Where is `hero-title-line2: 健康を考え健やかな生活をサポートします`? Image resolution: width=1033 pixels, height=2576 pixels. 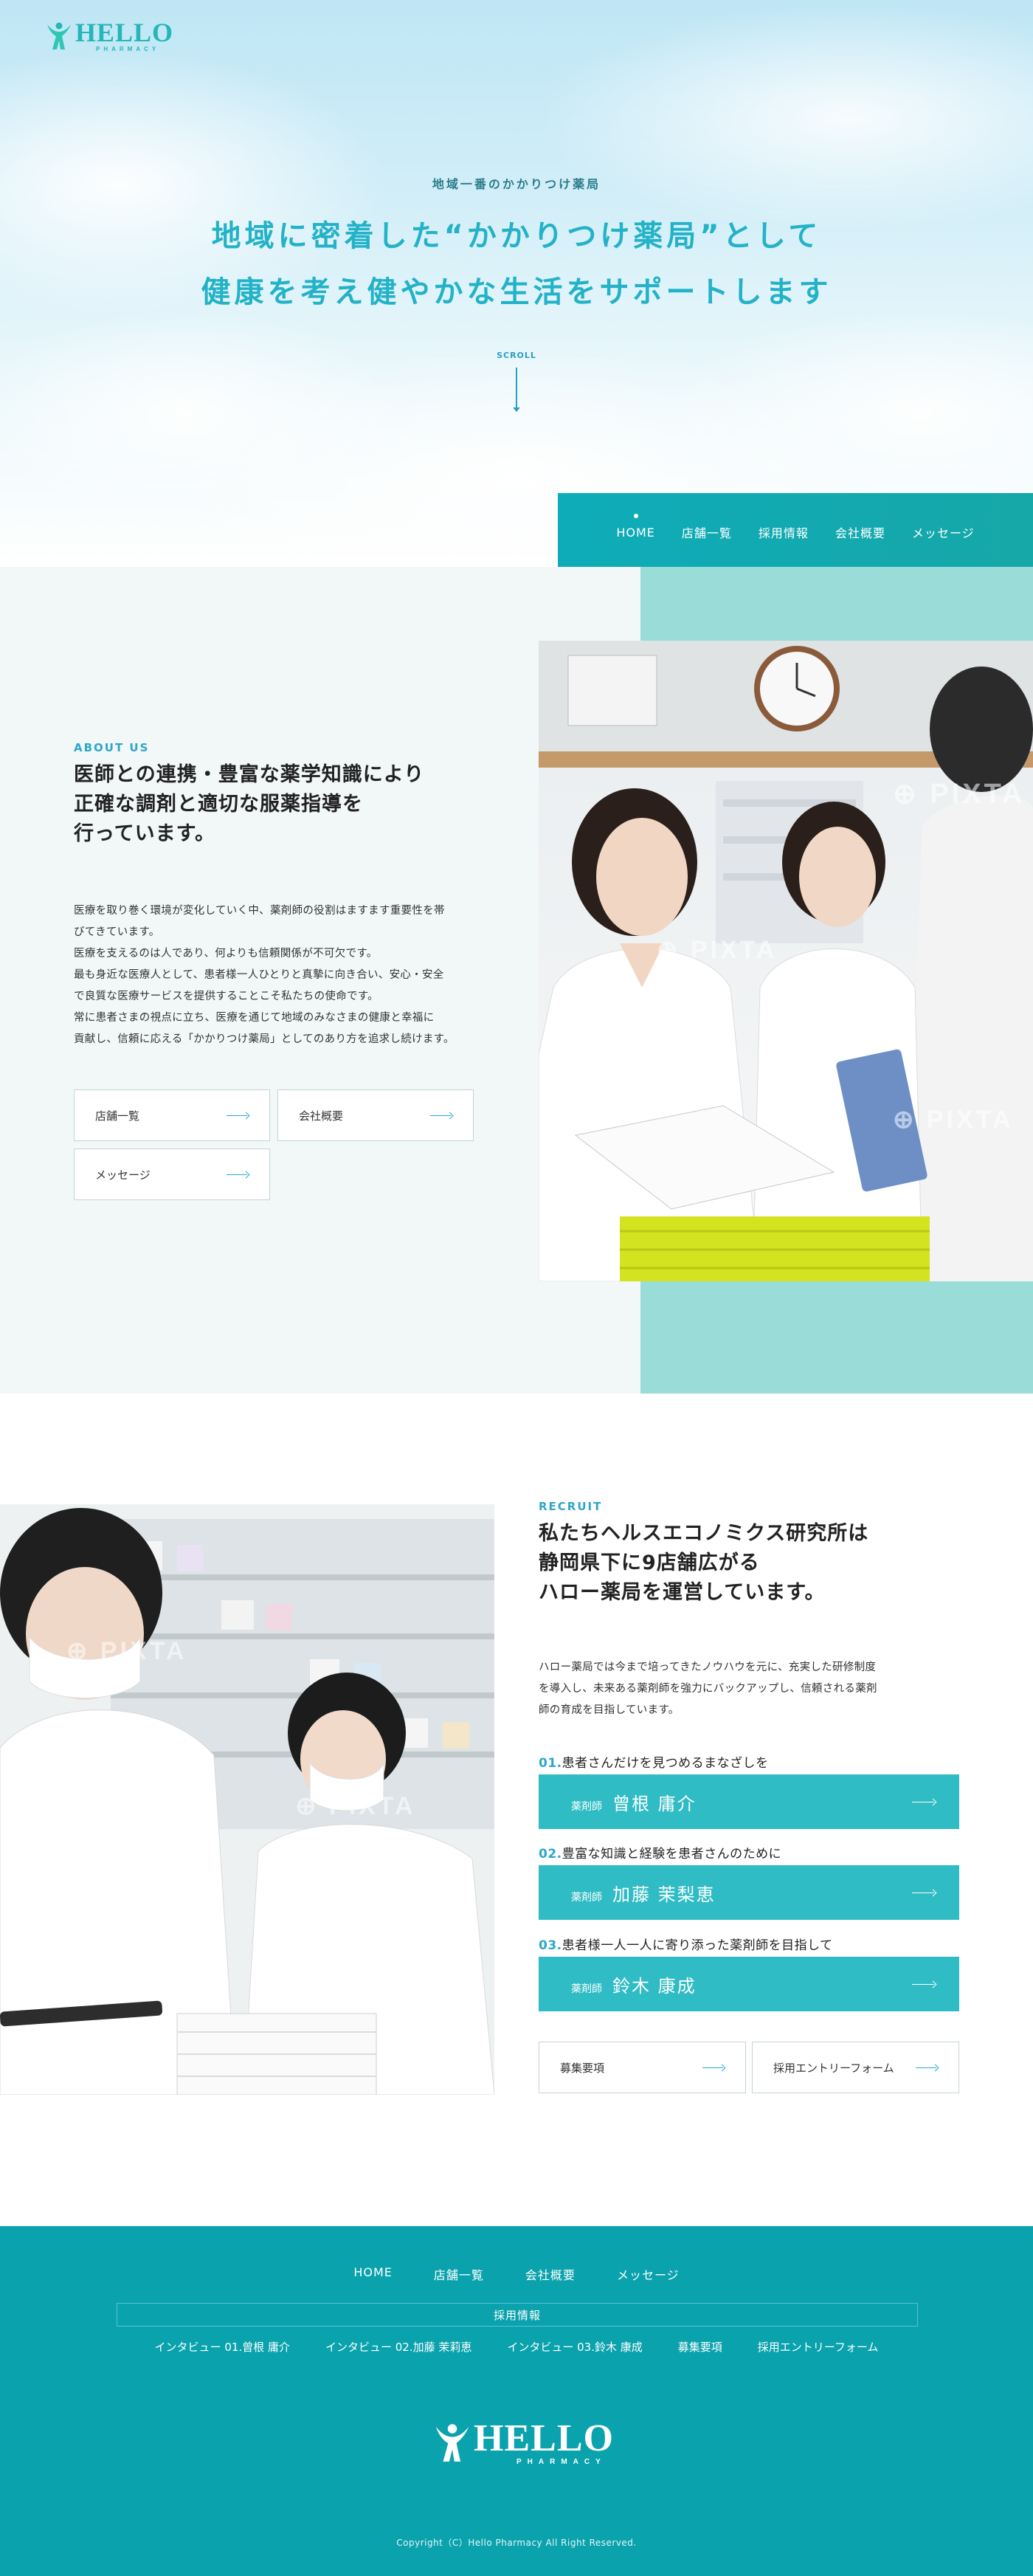 hero-title-line2: 健康を考え健やかな生活をサポートします is located at coordinates (516, 292).